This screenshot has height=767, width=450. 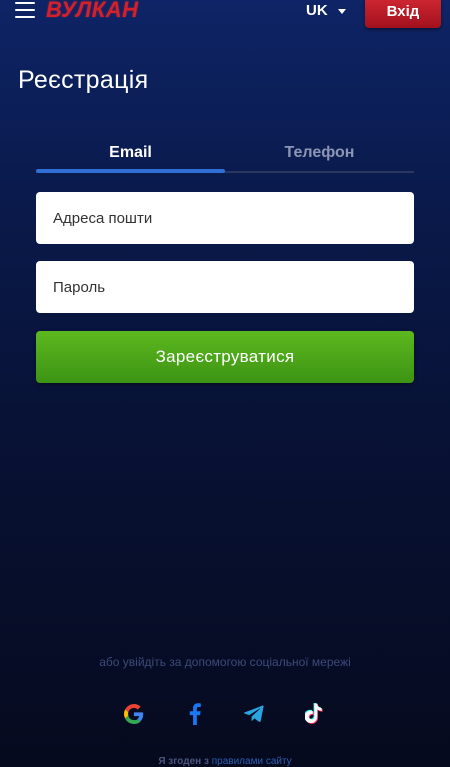 I want to click on login-button: Вхід, so click(x=403, y=14).